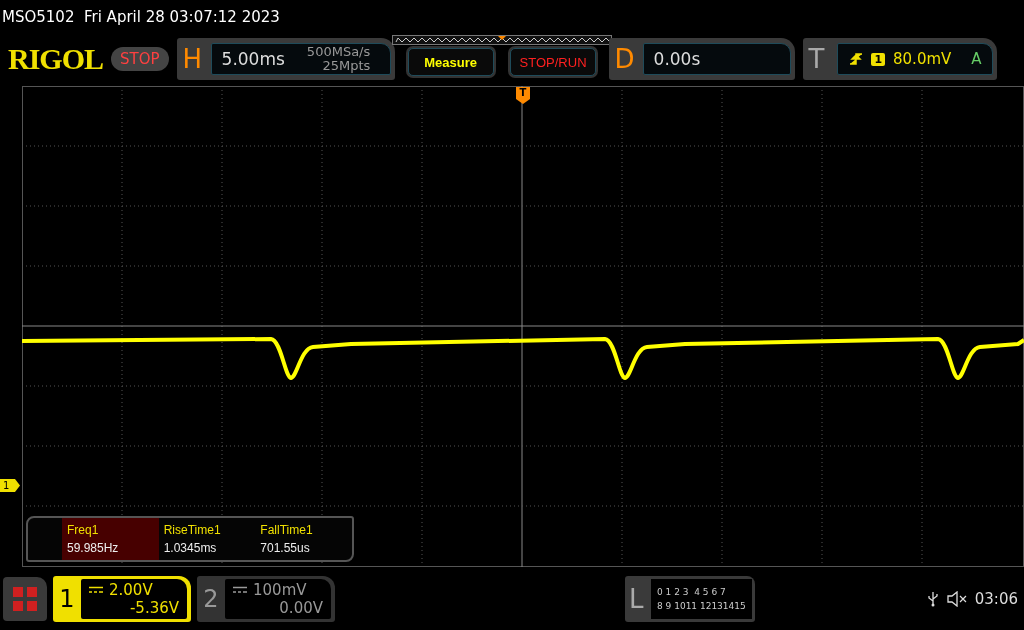  Describe the element at coordinates (285, 59) in the screenshot. I see `horizontal-panel: H 5.00ms 500MSa/s 25Mpts` at that location.